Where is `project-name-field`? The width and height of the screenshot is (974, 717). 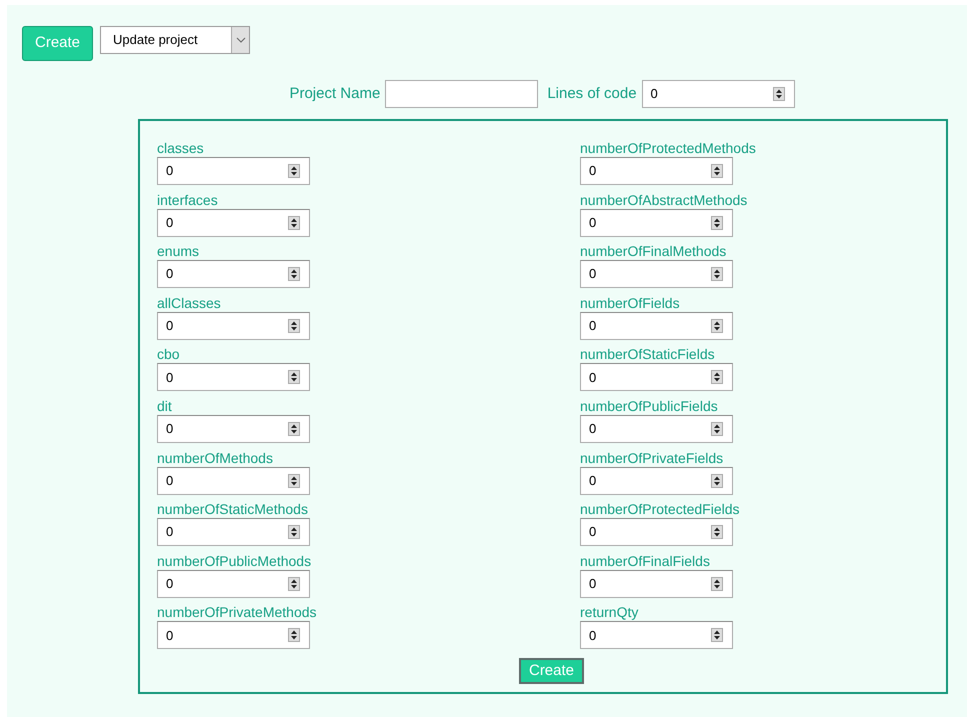
project-name-field is located at coordinates (461, 94).